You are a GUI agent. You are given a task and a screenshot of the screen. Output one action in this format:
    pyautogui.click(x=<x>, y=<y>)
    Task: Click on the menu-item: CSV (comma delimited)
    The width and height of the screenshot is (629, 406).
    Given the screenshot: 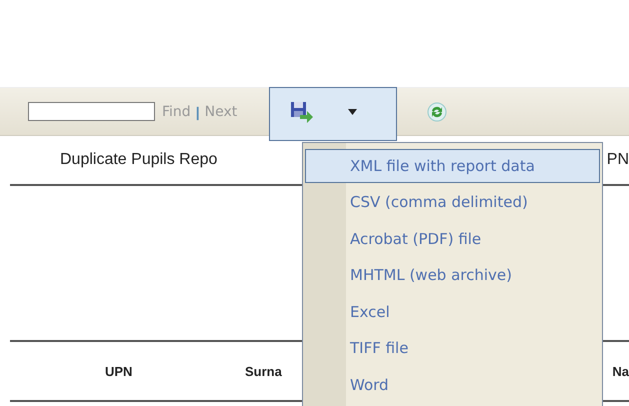 What is the action you would take?
    pyautogui.click(x=452, y=202)
    